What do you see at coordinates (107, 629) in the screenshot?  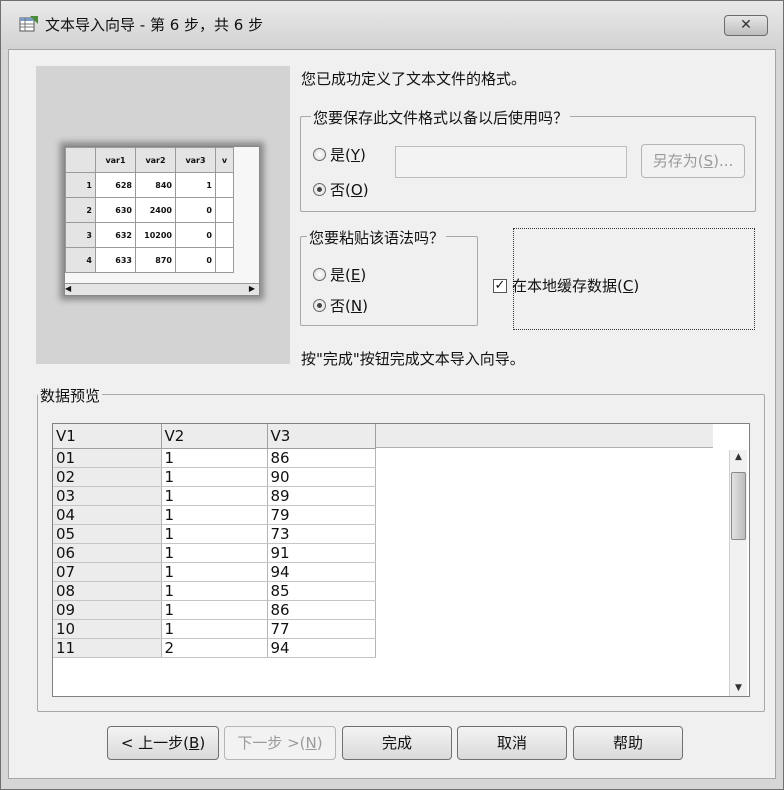 I see `table-cell: 10` at bounding box center [107, 629].